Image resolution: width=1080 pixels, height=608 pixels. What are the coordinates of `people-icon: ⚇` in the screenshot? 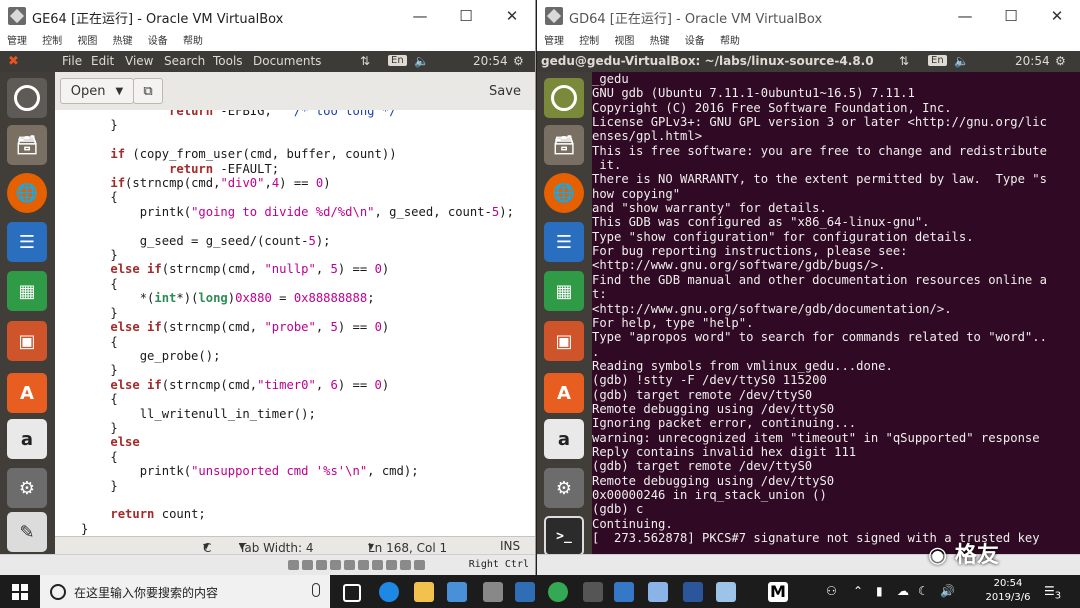 It's located at (831, 591).